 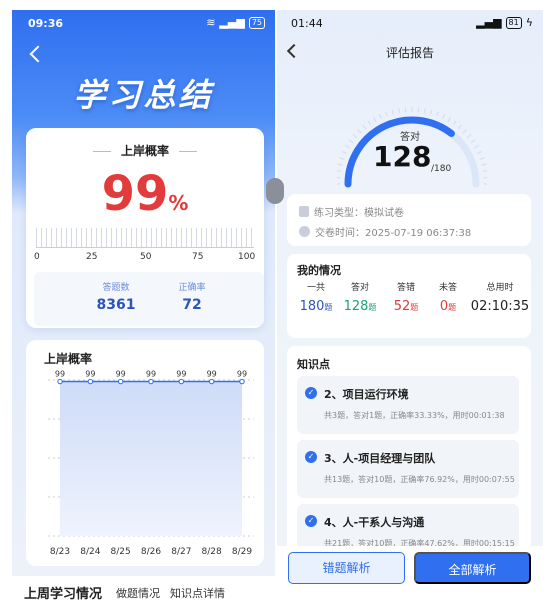 I want to click on rate-unit: %, so click(x=178, y=203).